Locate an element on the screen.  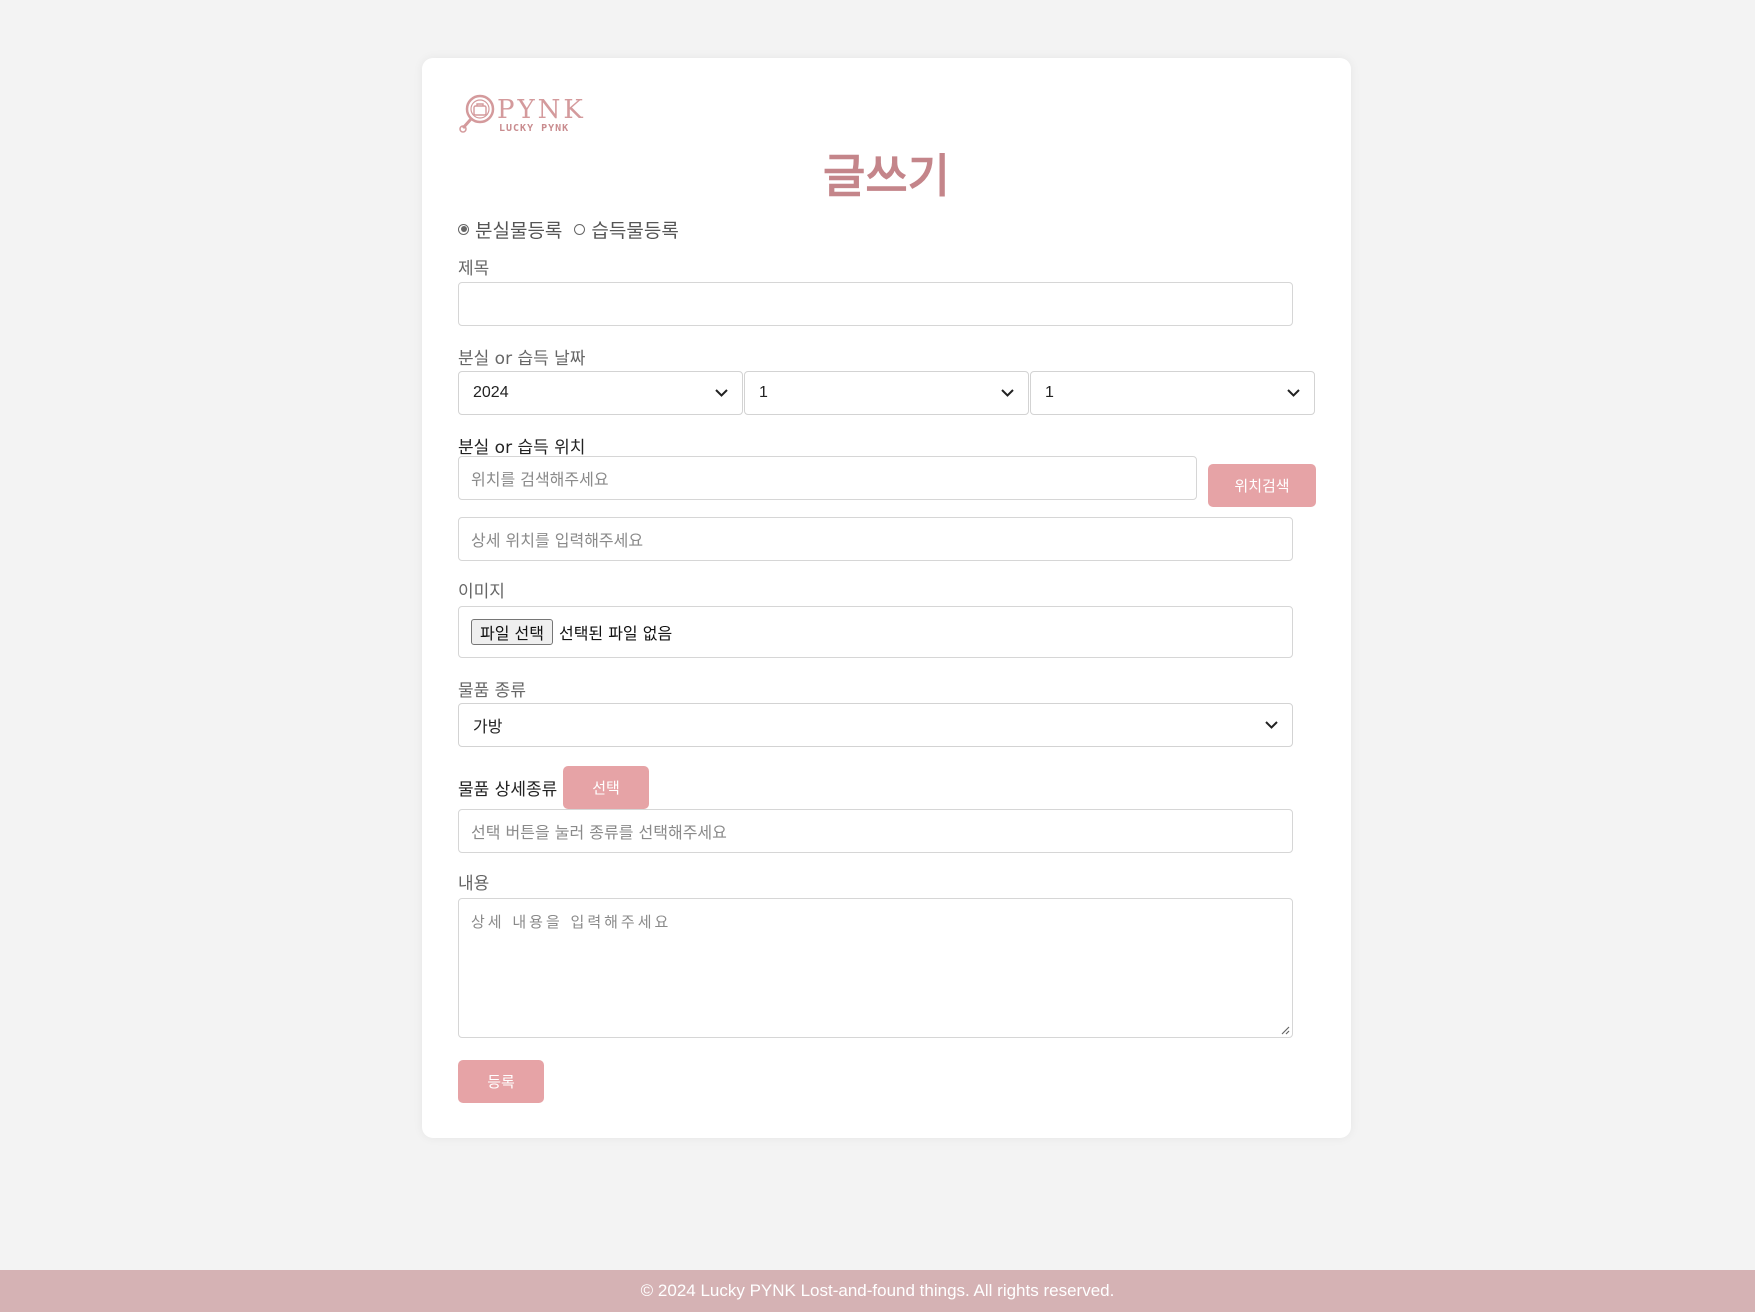
radio-lost-label: 분실물등록 is located at coordinates (518, 229).